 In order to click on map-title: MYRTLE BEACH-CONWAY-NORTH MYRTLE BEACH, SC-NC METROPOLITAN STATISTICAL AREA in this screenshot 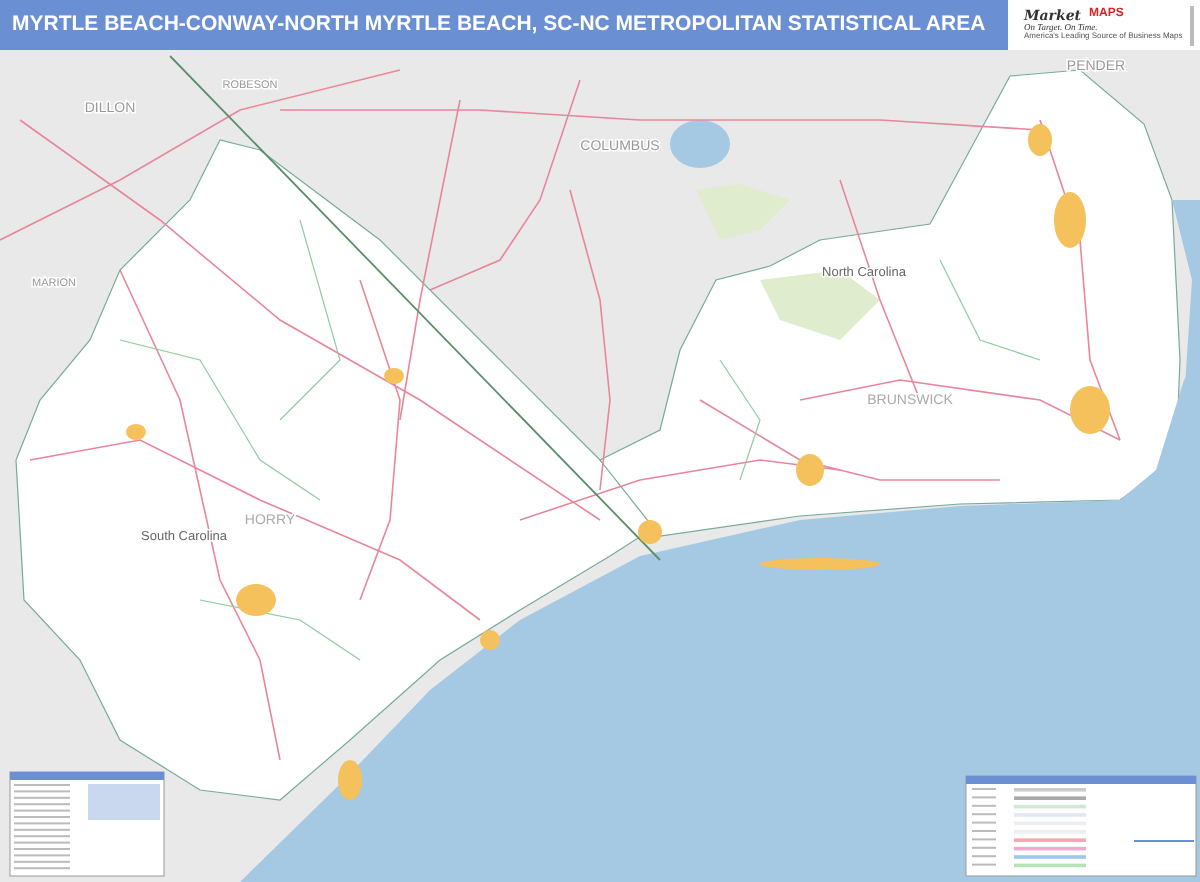, I will do `click(498, 24)`.